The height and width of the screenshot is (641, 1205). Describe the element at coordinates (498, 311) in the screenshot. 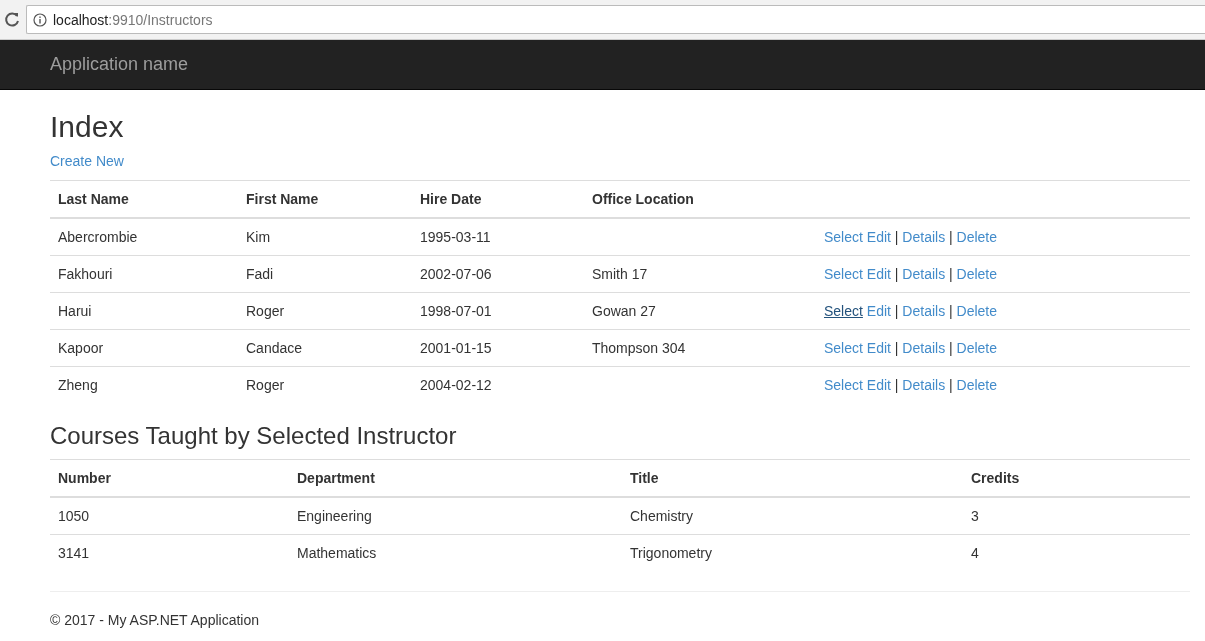

I see `table-cell: 1998-07-01` at that location.